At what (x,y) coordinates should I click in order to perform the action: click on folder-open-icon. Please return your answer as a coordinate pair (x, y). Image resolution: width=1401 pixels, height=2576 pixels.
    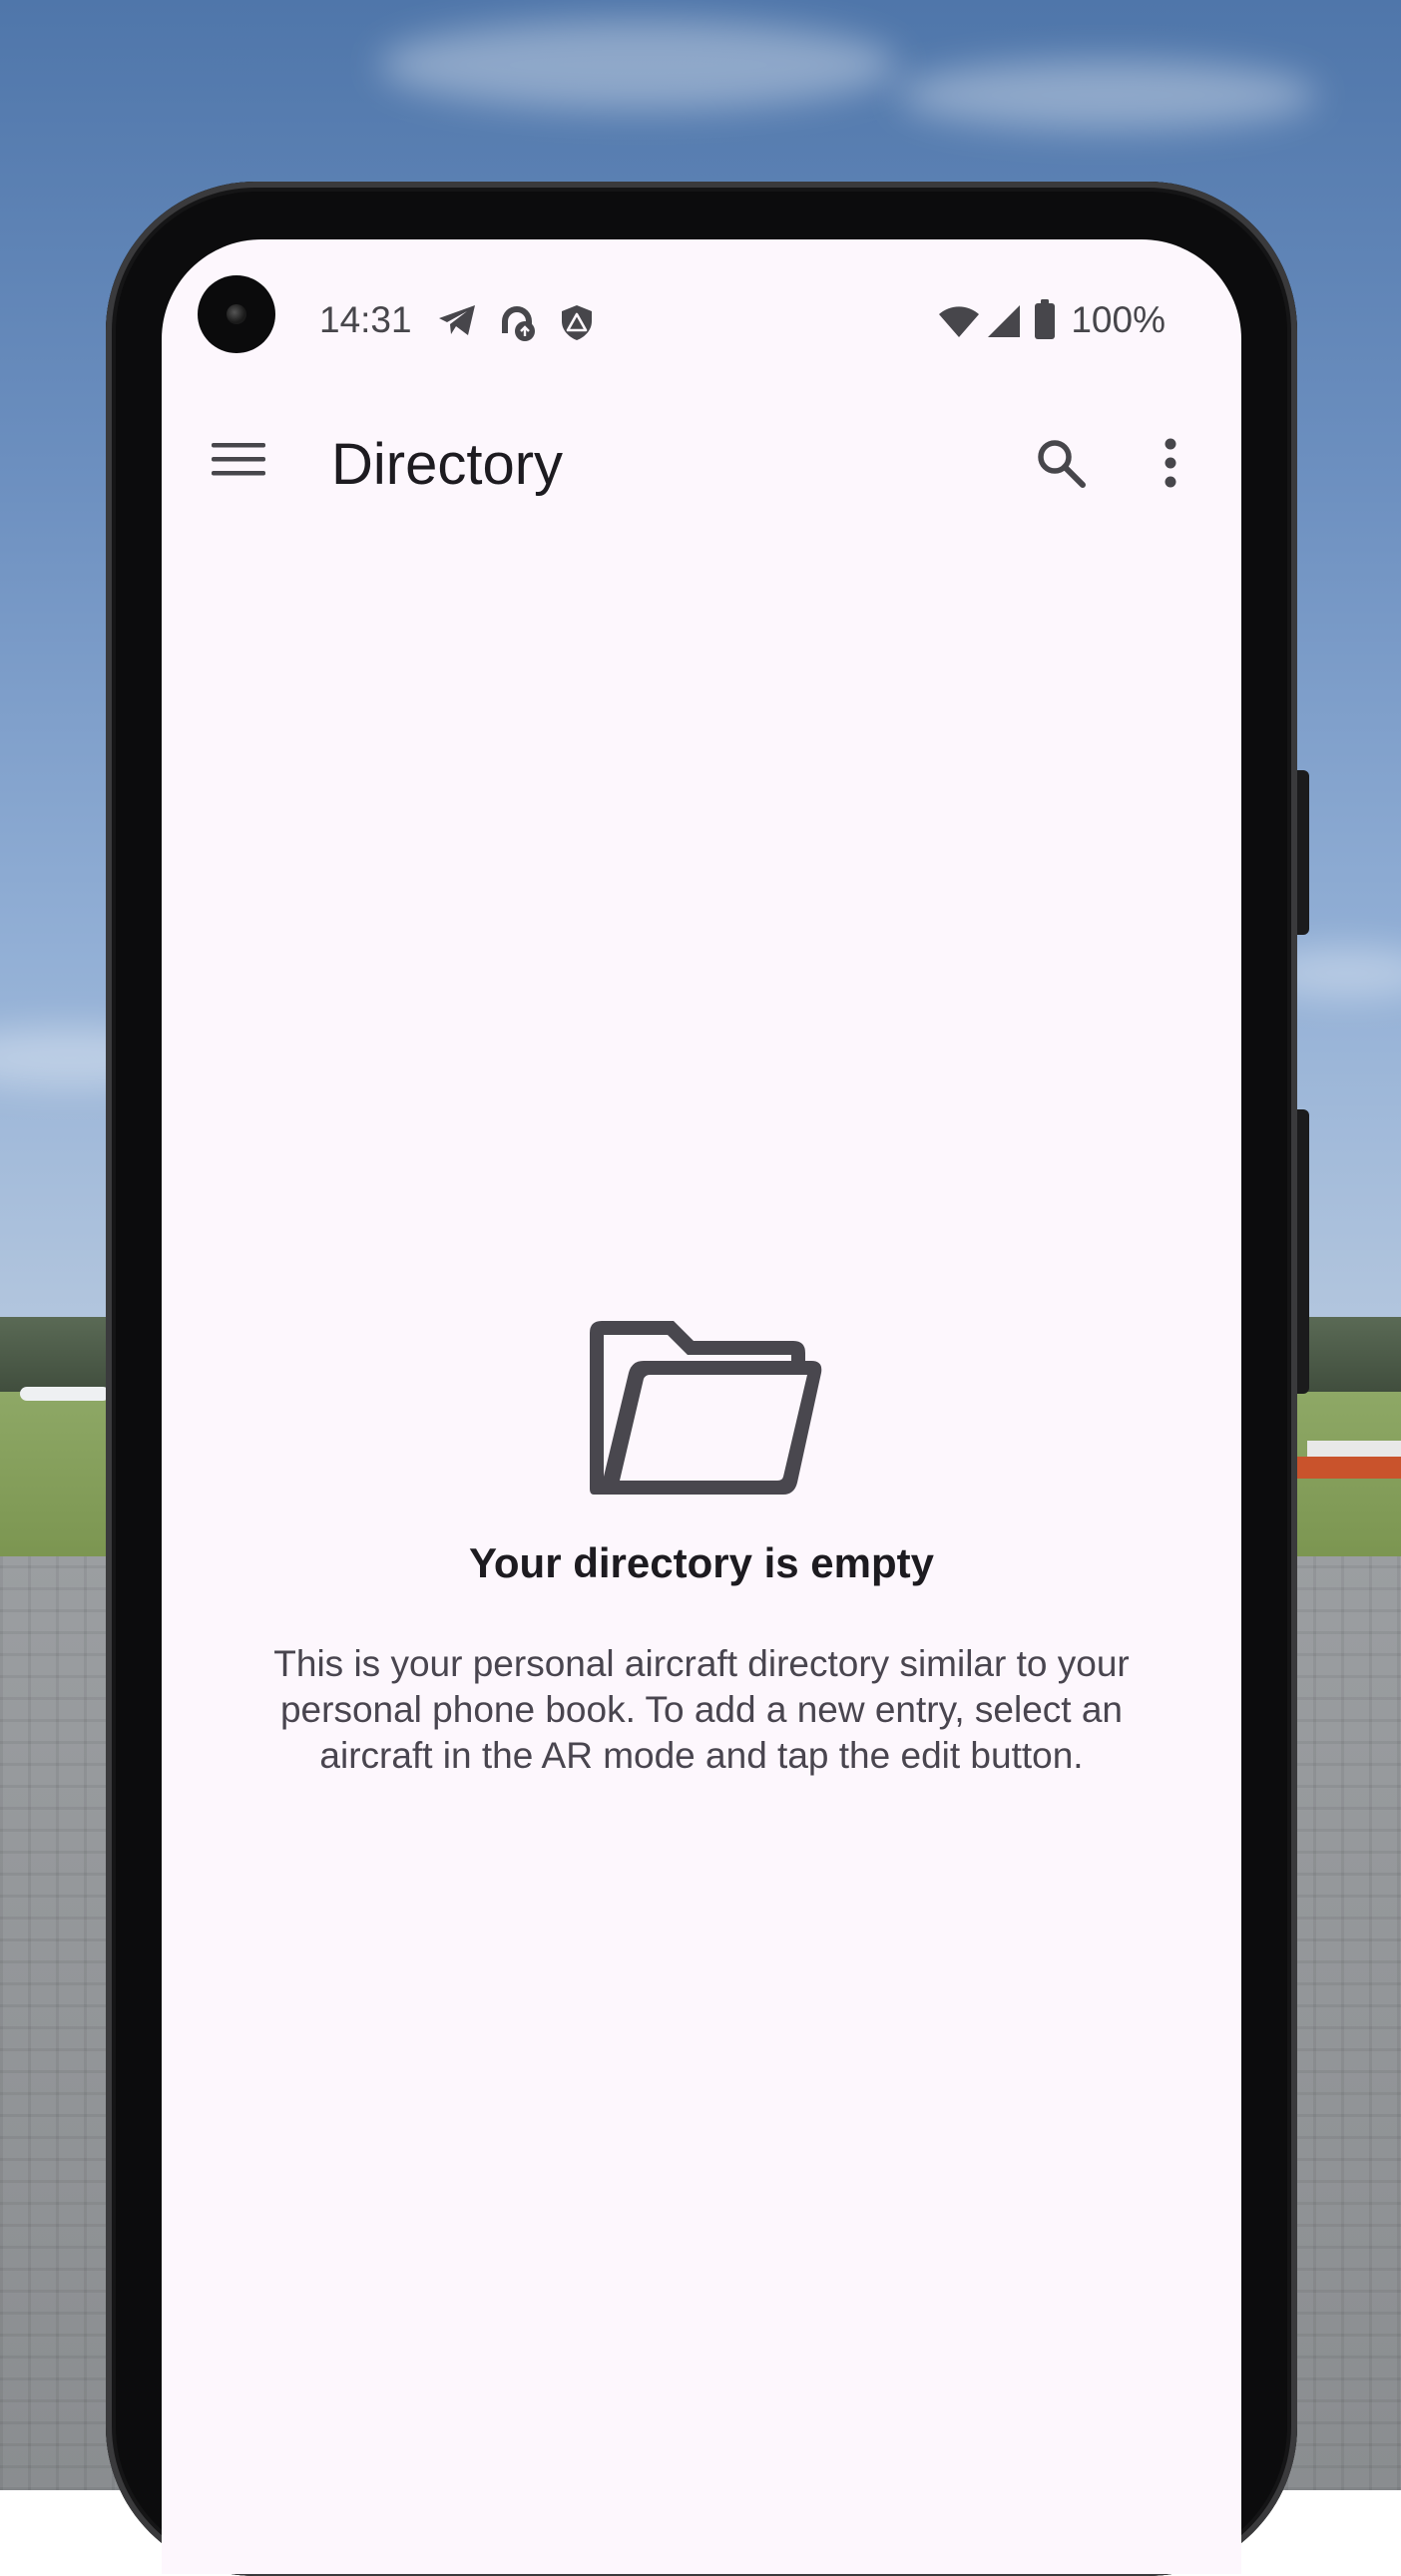
    Looking at the image, I should click on (705, 1409).